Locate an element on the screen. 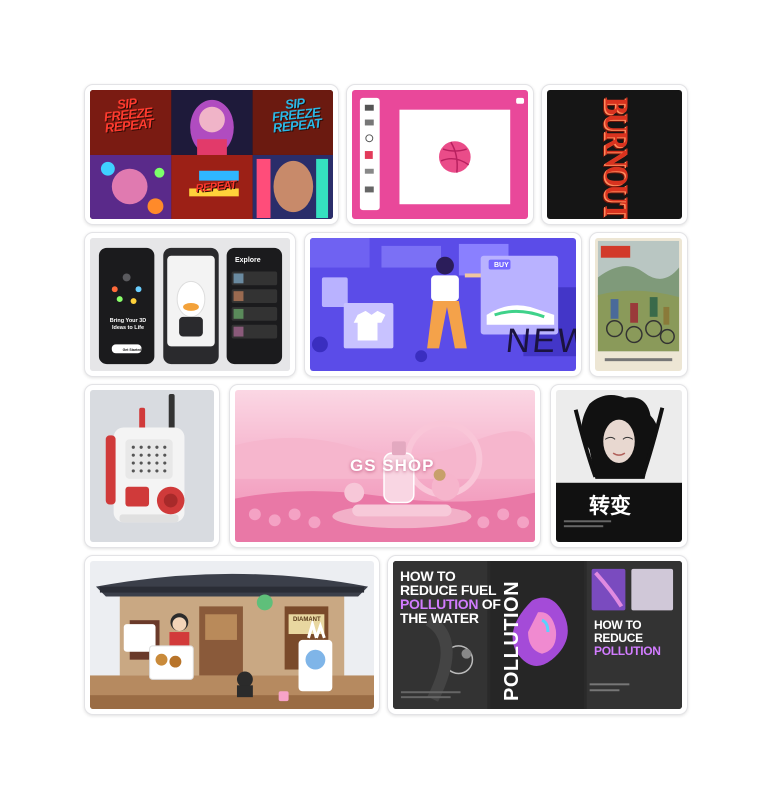 The width and height of the screenshot is (773, 800). walkie-talkie-artwork is located at coordinates (152, 466).